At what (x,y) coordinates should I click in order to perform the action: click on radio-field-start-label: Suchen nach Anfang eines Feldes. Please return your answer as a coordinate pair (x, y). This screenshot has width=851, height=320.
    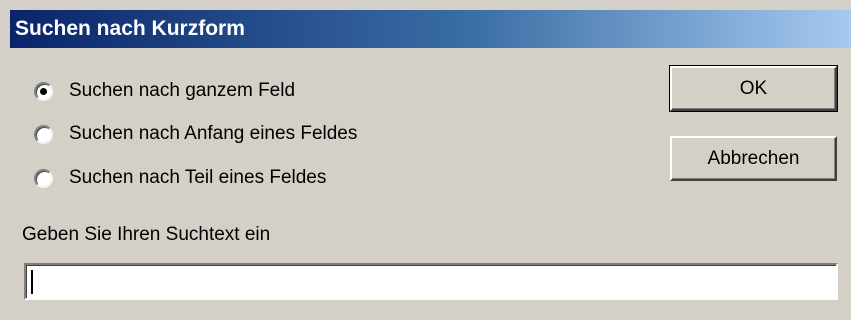
    Looking at the image, I should click on (213, 134).